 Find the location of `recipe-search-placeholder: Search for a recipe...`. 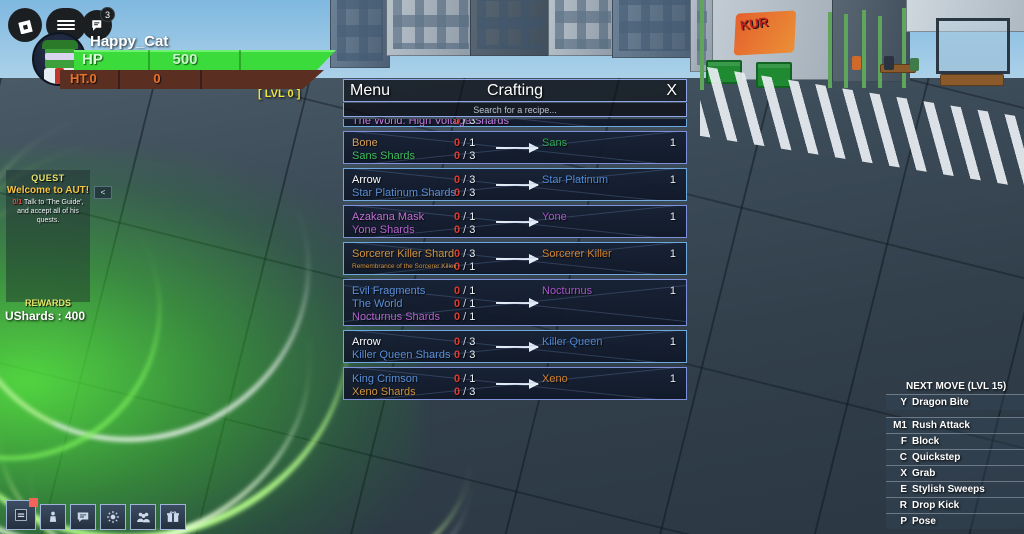

recipe-search-placeholder: Search for a recipe... is located at coordinates (515, 109).